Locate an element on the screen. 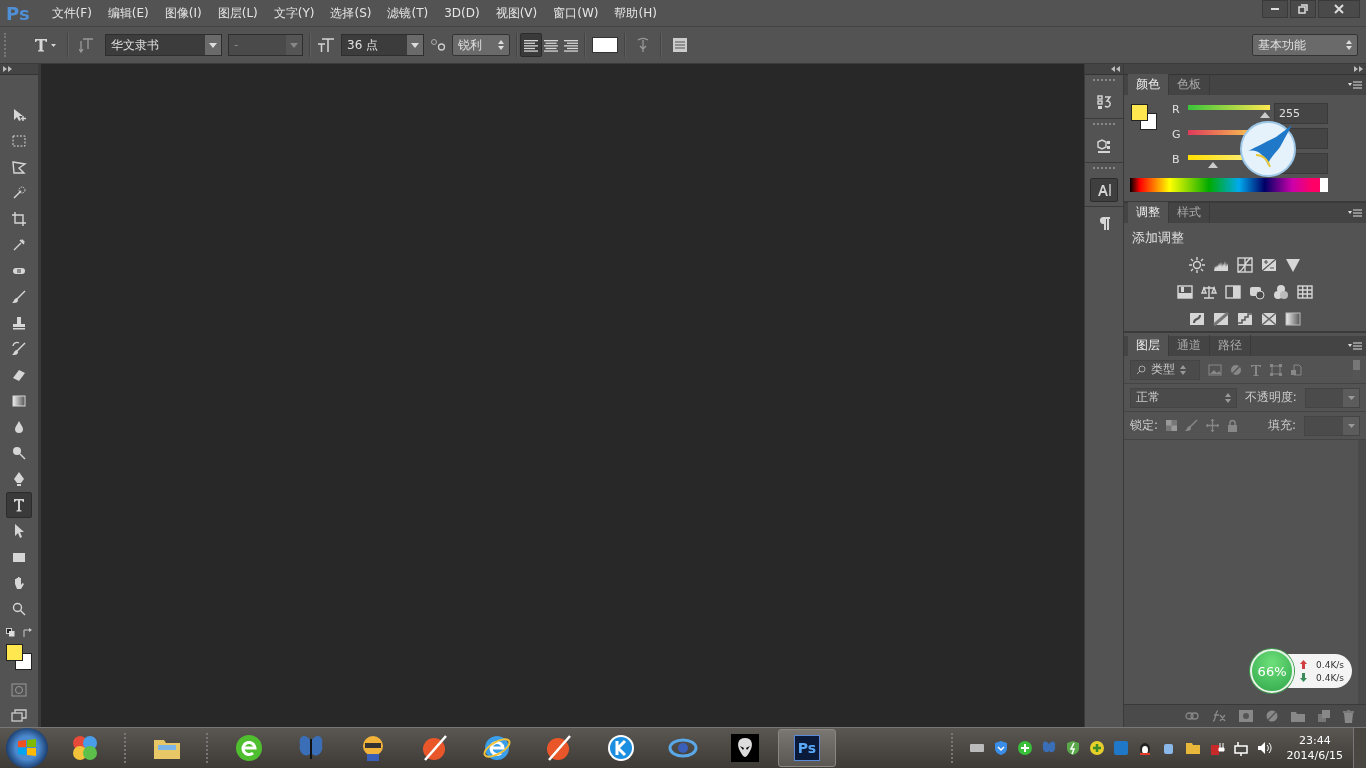 The image size is (1366, 768). steps-square-icon is located at coordinates (1245, 318).